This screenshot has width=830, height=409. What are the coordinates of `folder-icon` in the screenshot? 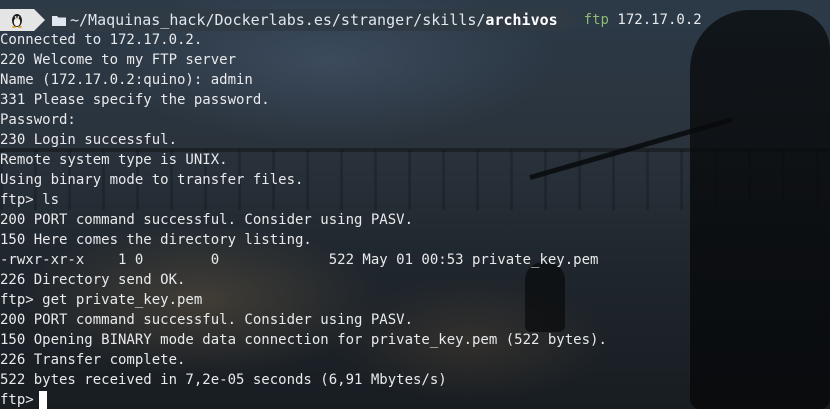 It's located at (59, 20).